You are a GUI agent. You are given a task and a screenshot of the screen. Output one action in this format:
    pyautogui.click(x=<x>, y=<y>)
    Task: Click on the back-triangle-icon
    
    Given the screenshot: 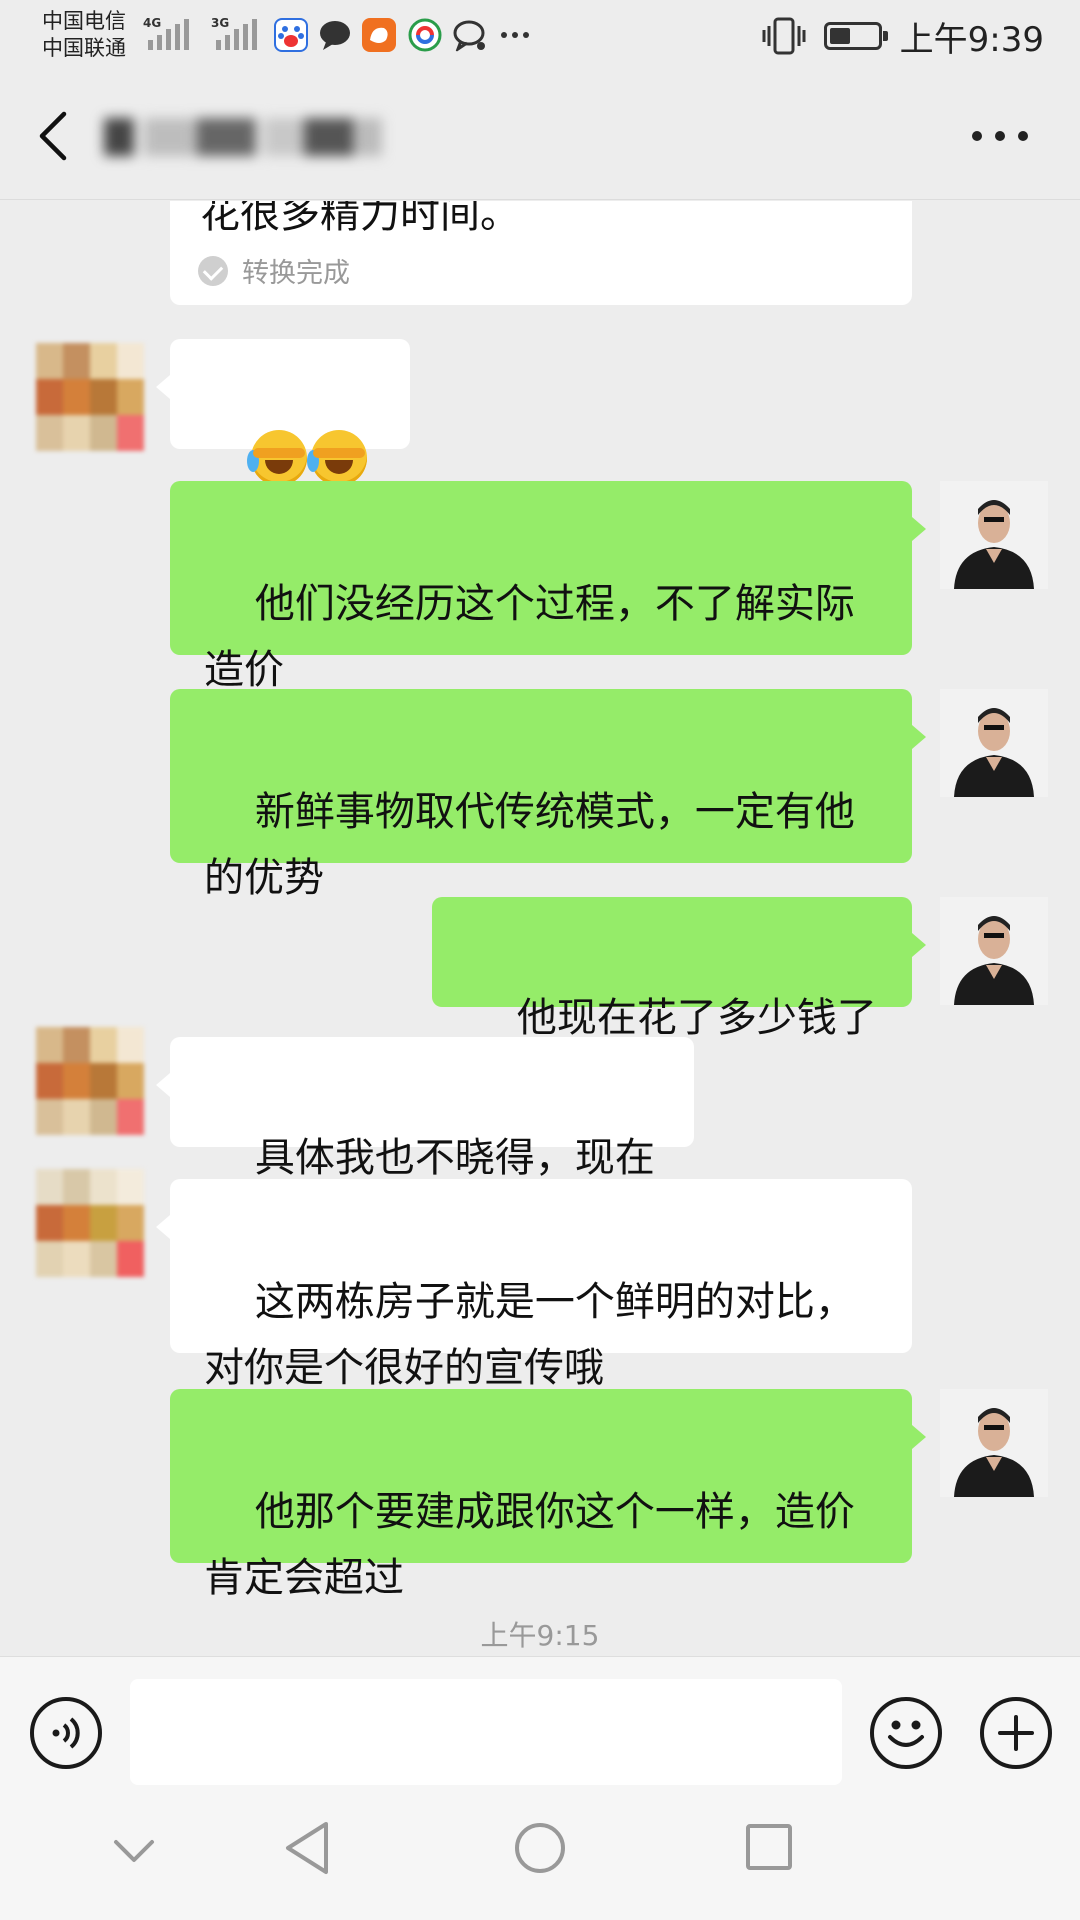 What is the action you would take?
    pyautogui.click(x=307, y=1848)
    